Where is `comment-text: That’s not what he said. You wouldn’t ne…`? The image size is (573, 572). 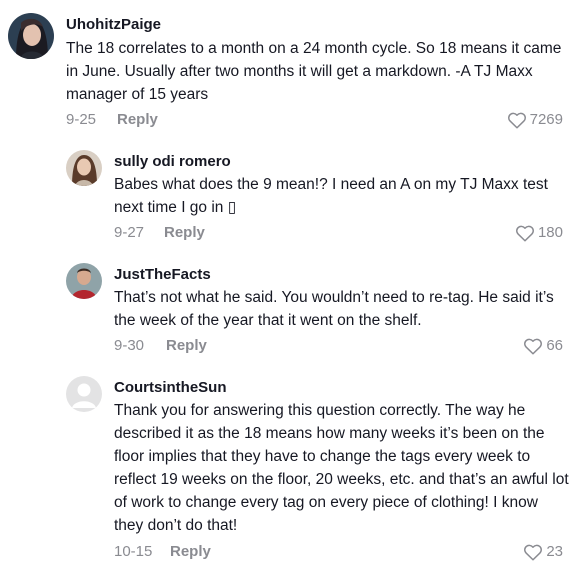
comment-text: That’s not what he said. You wouldn’t ne… is located at coordinates (334, 309).